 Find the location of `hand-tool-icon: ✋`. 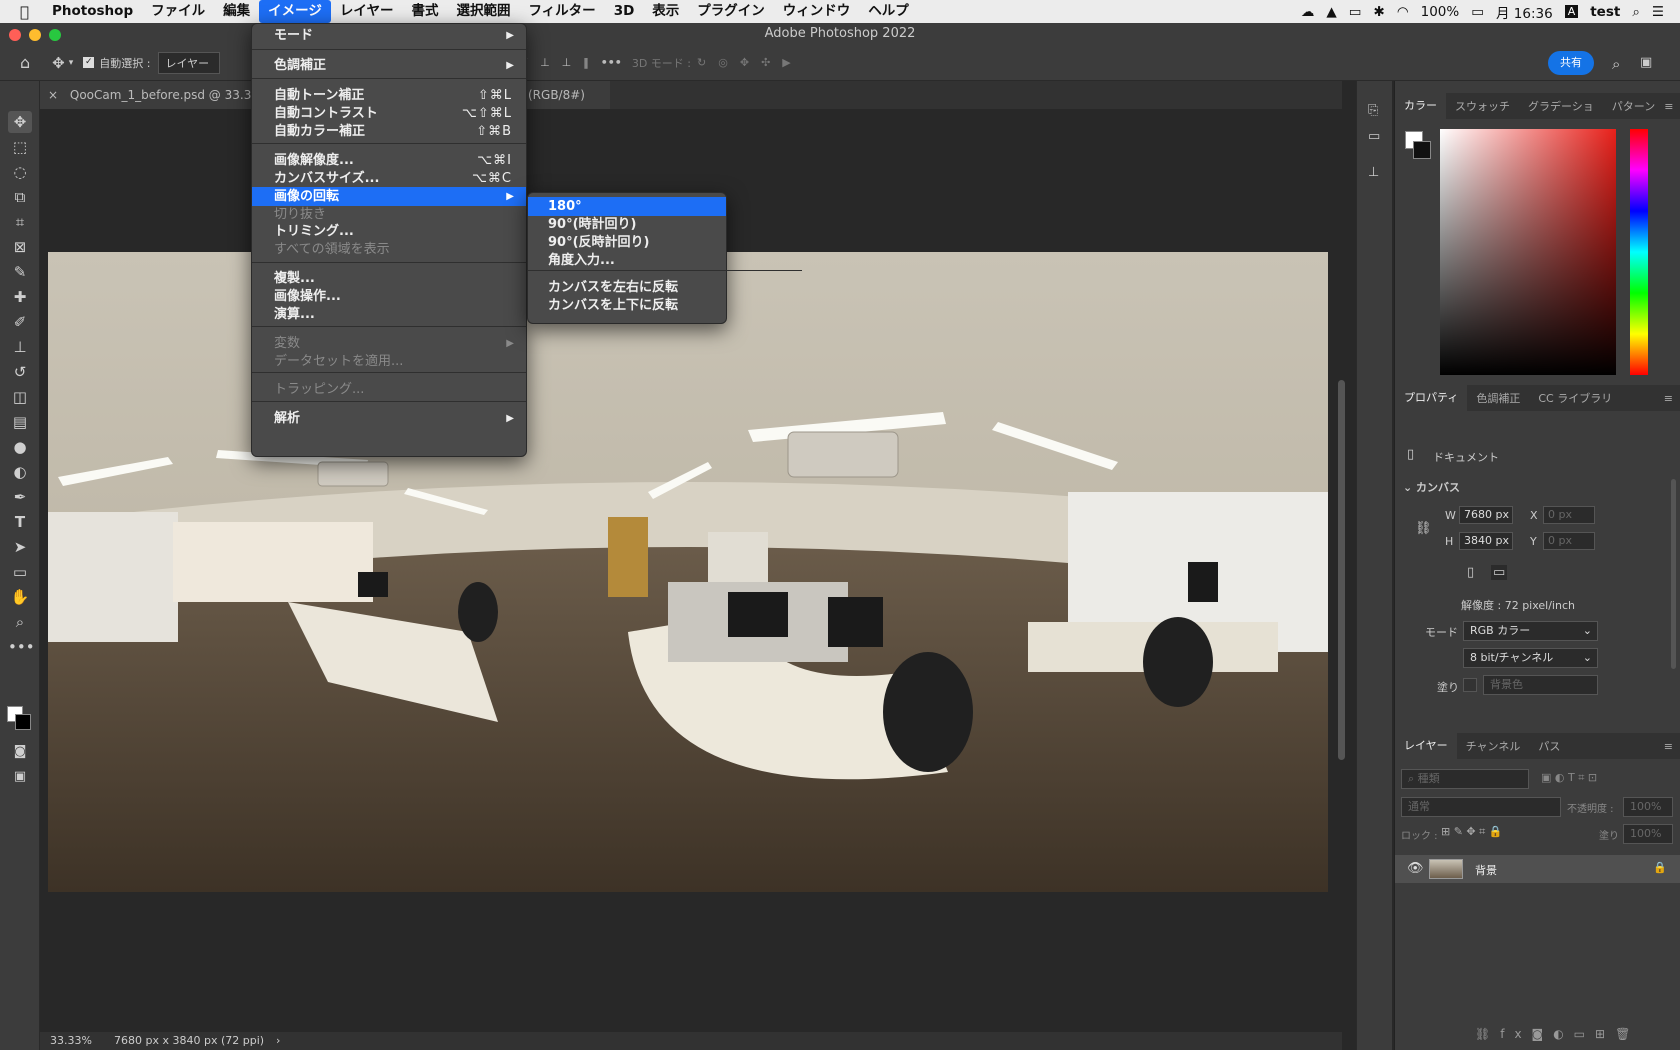

hand-tool-icon: ✋ is located at coordinates (20, 597).